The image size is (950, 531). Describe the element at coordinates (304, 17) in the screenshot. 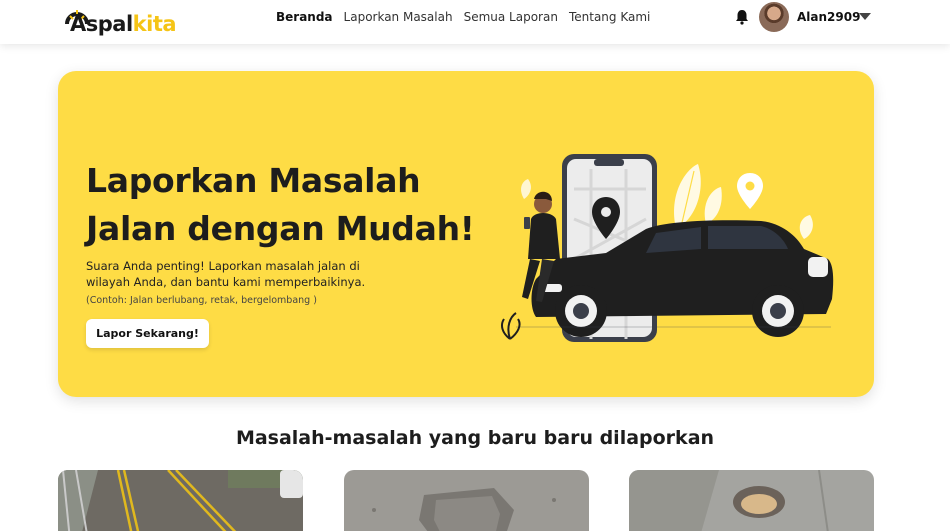

I see `nav-beranda: Beranda` at that location.